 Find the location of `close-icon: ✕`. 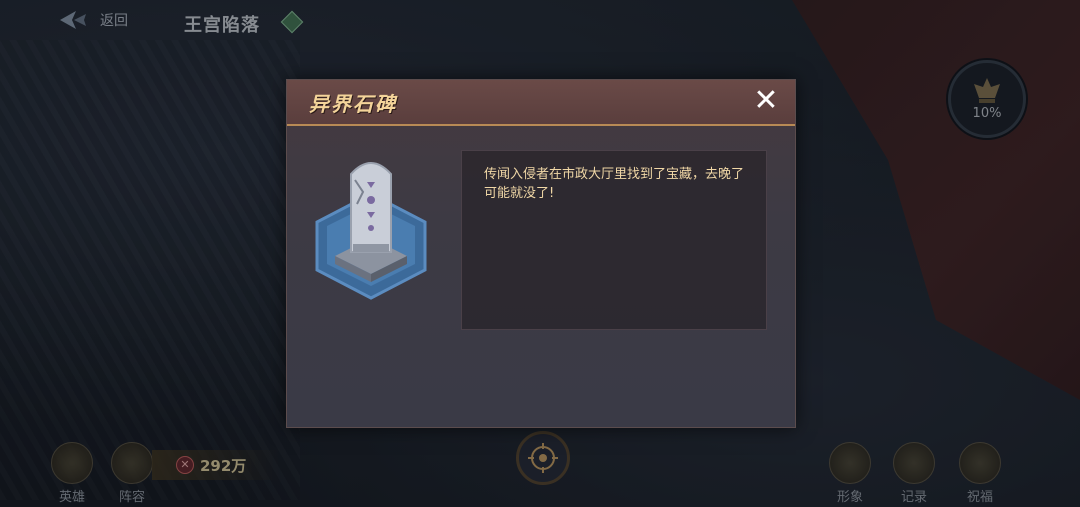

close-icon: ✕ is located at coordinates (766, 101).